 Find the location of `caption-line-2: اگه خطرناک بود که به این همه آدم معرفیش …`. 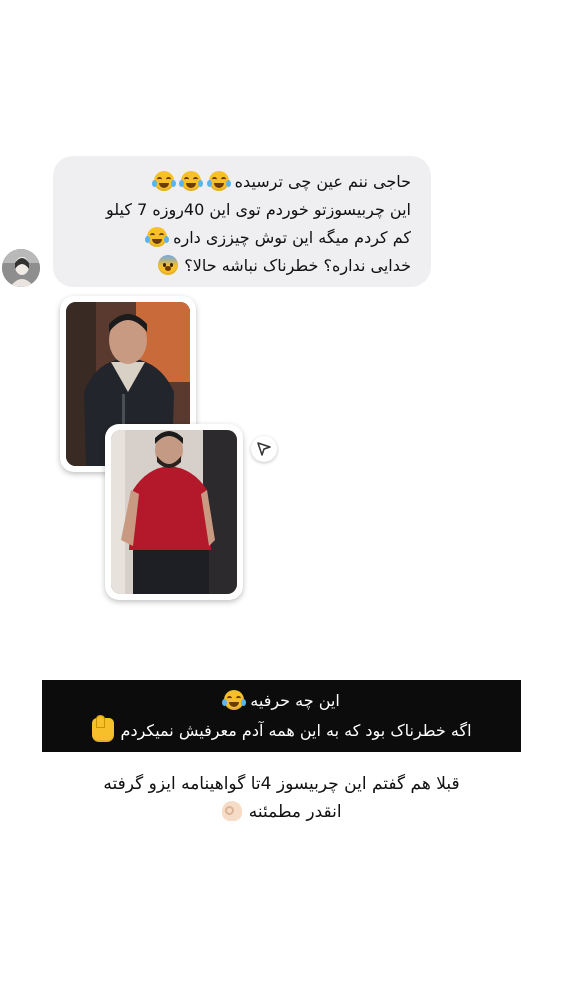

caption-line-2: اگه خطرناک بود که به این همه آدم معرفیش … is located at coordinates (281, 730).